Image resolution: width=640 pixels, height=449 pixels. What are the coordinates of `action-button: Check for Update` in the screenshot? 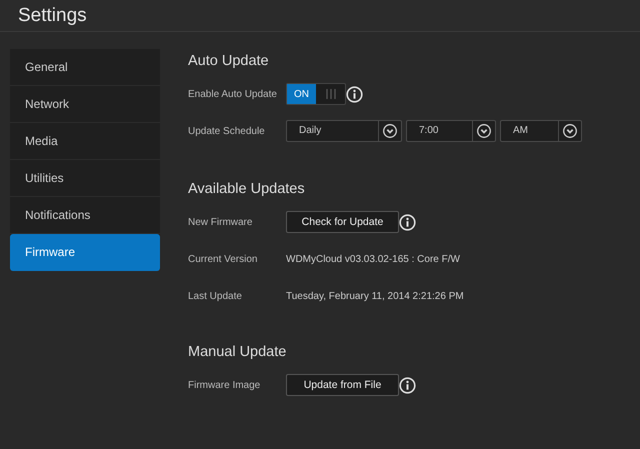 It's located at (342, 222).